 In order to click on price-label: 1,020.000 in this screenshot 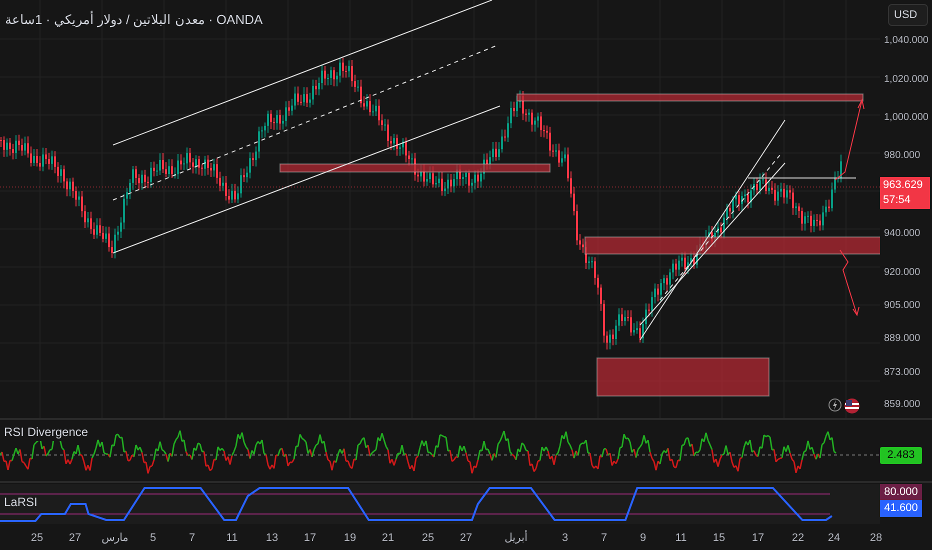, I will do `click(906, 80)`.